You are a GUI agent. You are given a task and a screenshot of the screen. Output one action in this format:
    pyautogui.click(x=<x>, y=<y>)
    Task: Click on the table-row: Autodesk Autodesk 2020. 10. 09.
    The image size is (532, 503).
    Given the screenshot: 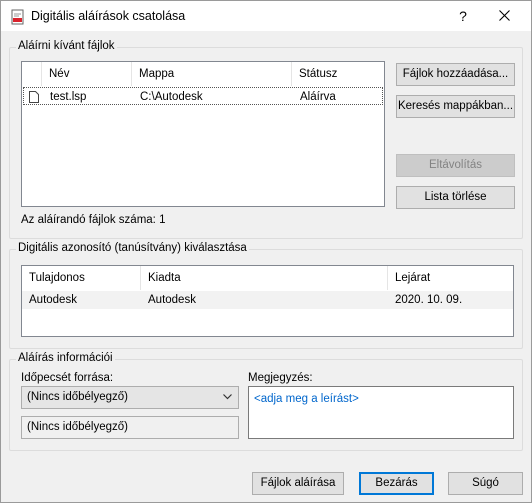 What is the action you would take?
    pyautogui.click(x=267, y=300)
    